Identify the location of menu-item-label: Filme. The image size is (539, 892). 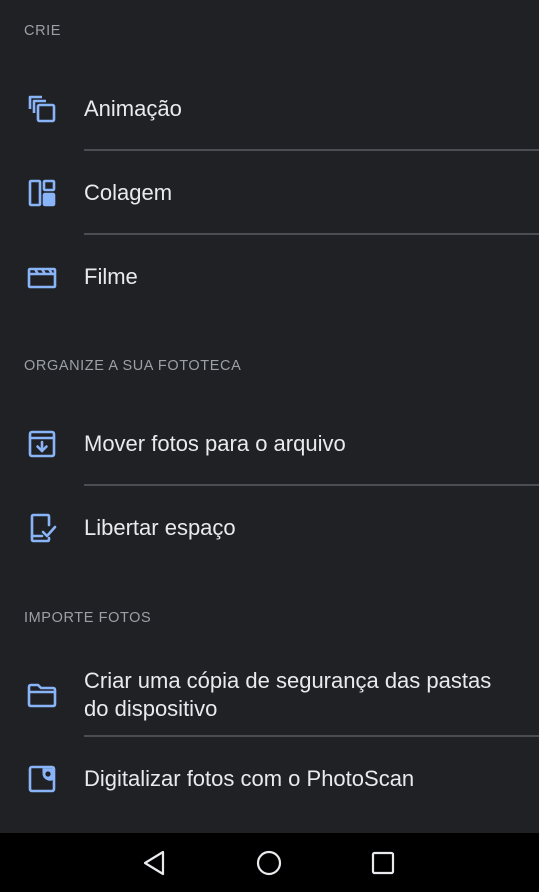
(111, 276).